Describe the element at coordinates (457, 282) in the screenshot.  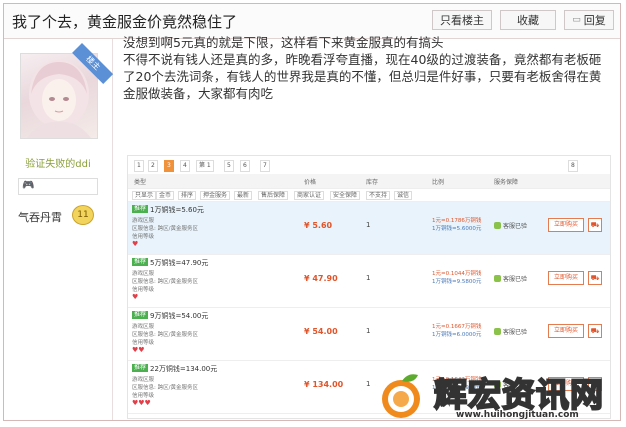
I see `ratio-line-b: 1万铜钱=9.5800元` at that location.